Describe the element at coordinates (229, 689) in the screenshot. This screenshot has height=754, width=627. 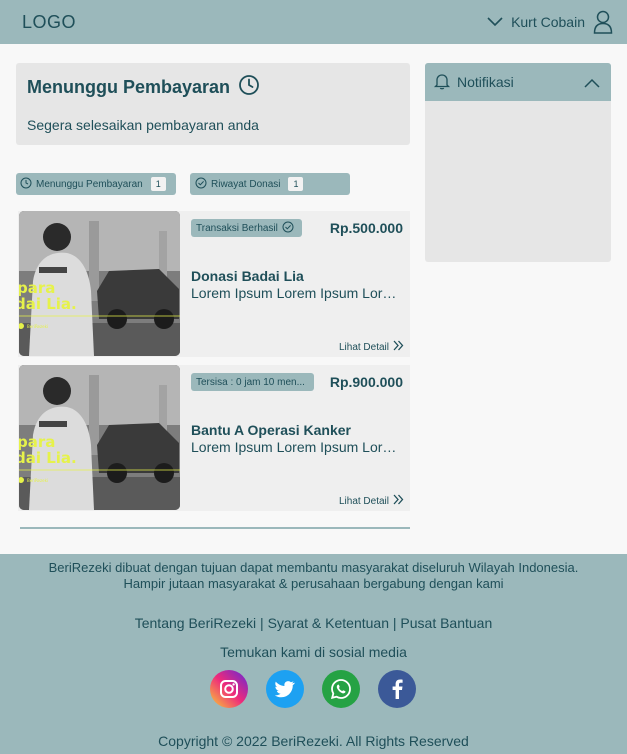
I see `instagram-icon` at that location.